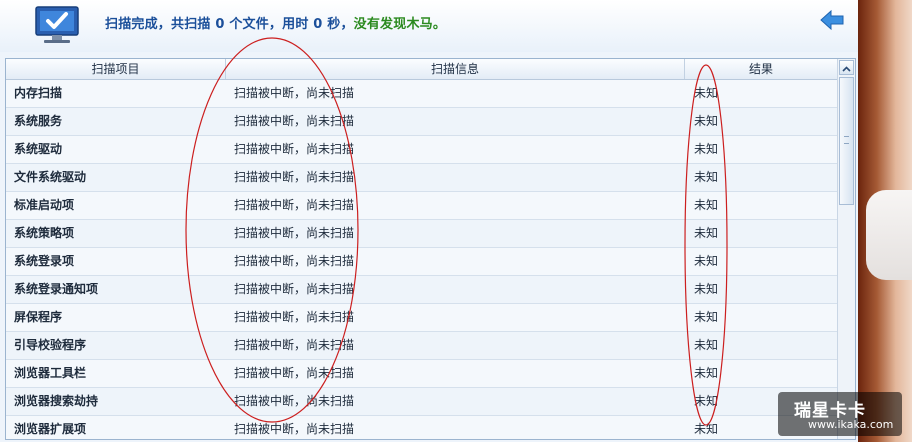 This screenshot has width=912, height=442. Describe the element at coordinates (57, 24) in the screenshot. I see `monitor-check-icon` at that location.